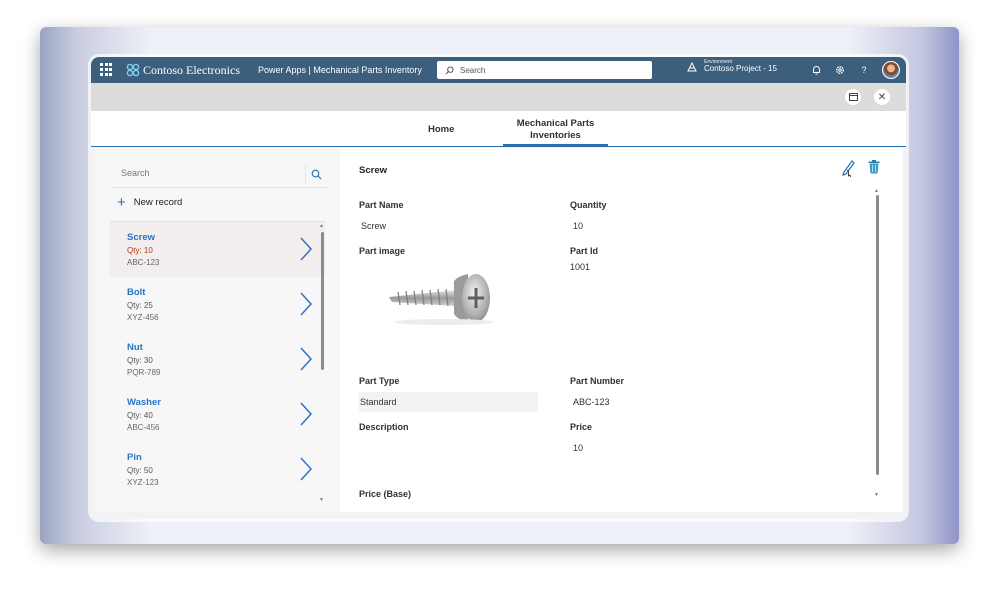 This screenshot has height=597, width=999. What do you see at coordinates (379, 381) in the screenshot?
I see `part-type-label: Part Type` at bounding box center [379, 381].